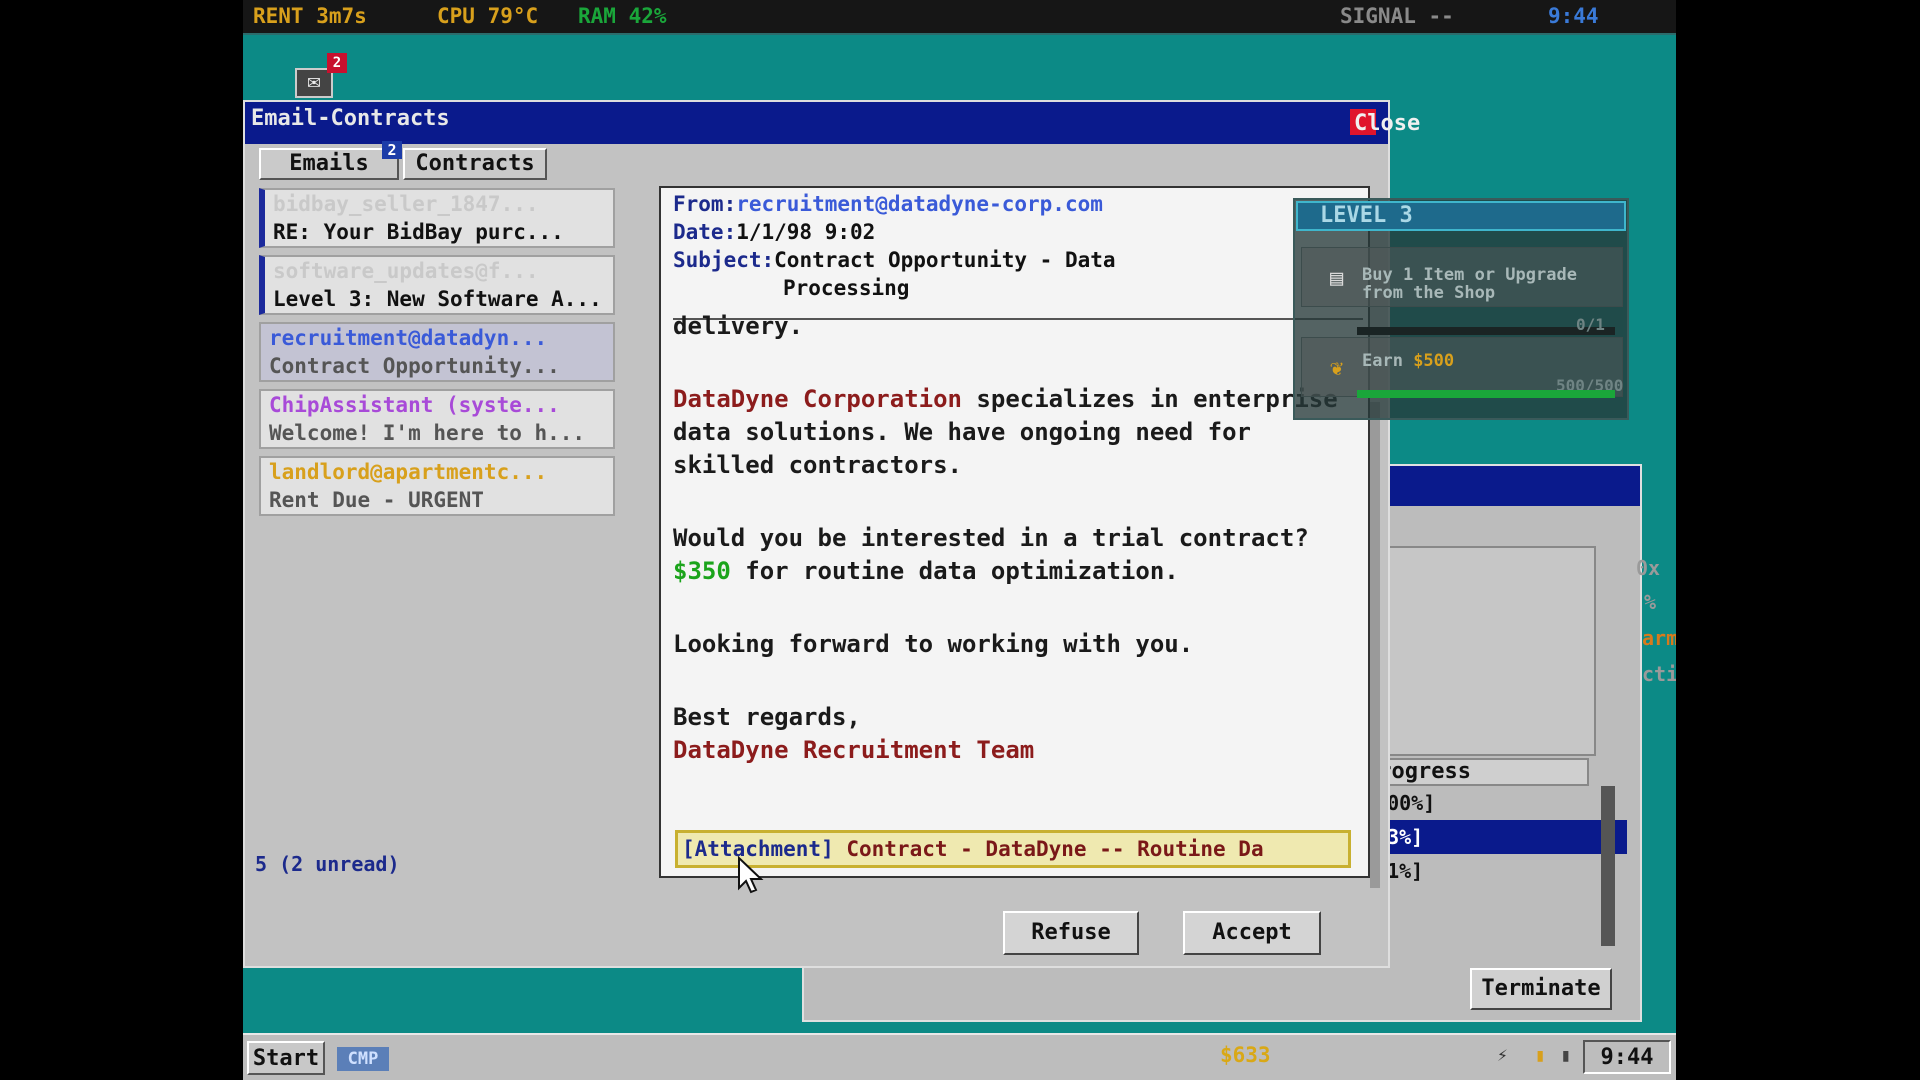 Image resolution: width=1920 pixels, height=1080 pixels. I want to click on quest-text: Earn $500, so click(1408, 361).